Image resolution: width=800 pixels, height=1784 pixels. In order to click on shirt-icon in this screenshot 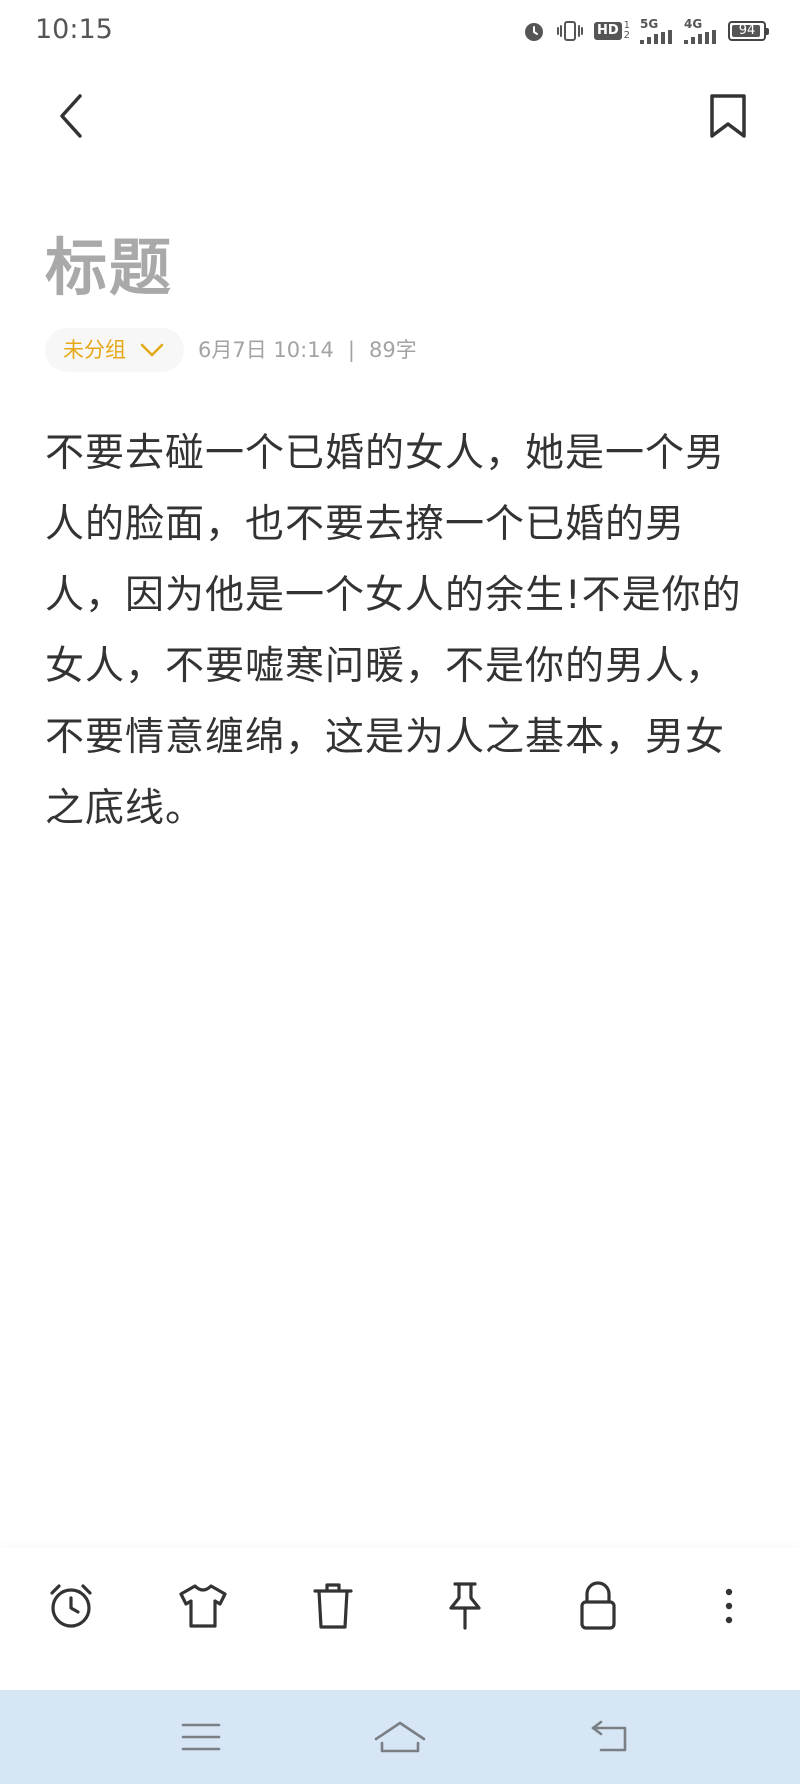, I will do `click(203, 1606)`.